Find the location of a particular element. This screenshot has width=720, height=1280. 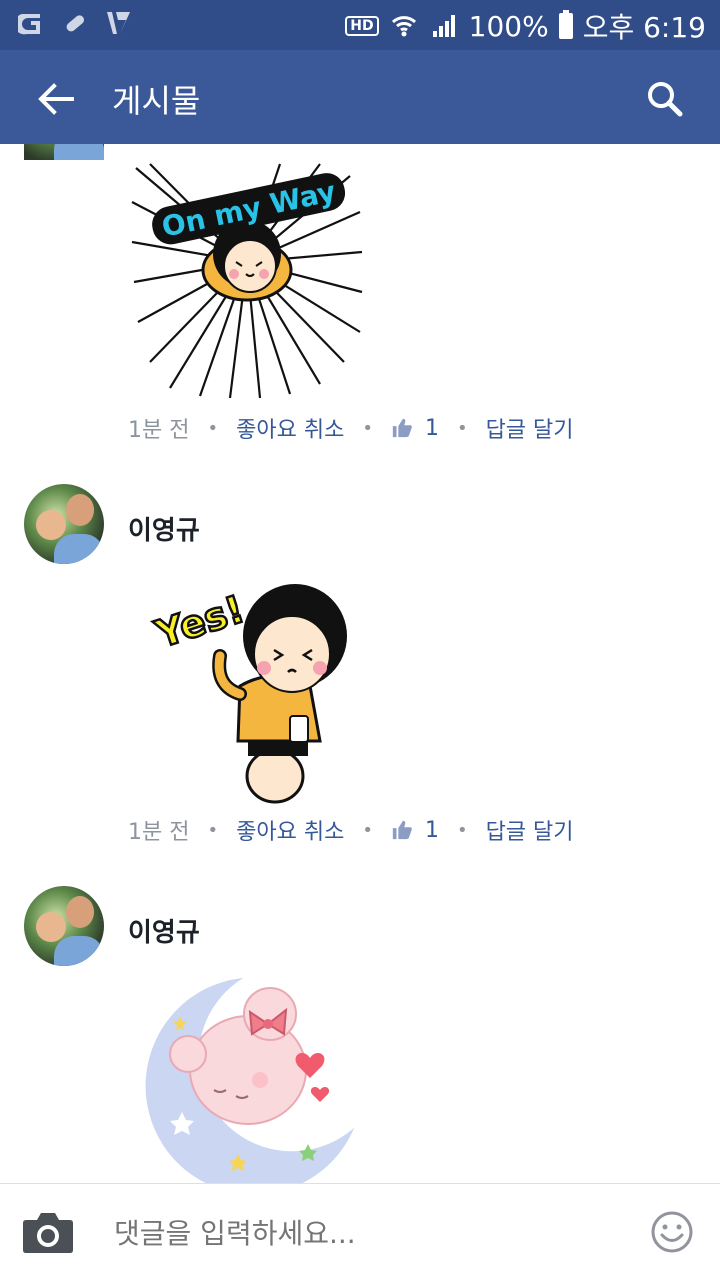

camera-button is located at coordinates (48, 1232).